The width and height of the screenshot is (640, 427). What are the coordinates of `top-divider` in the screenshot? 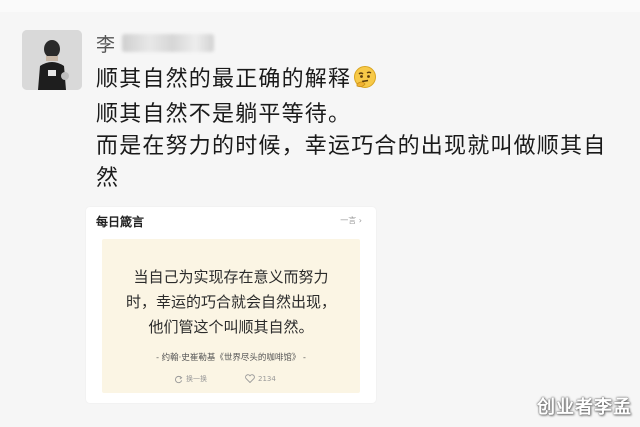 It's located at (320, 6).